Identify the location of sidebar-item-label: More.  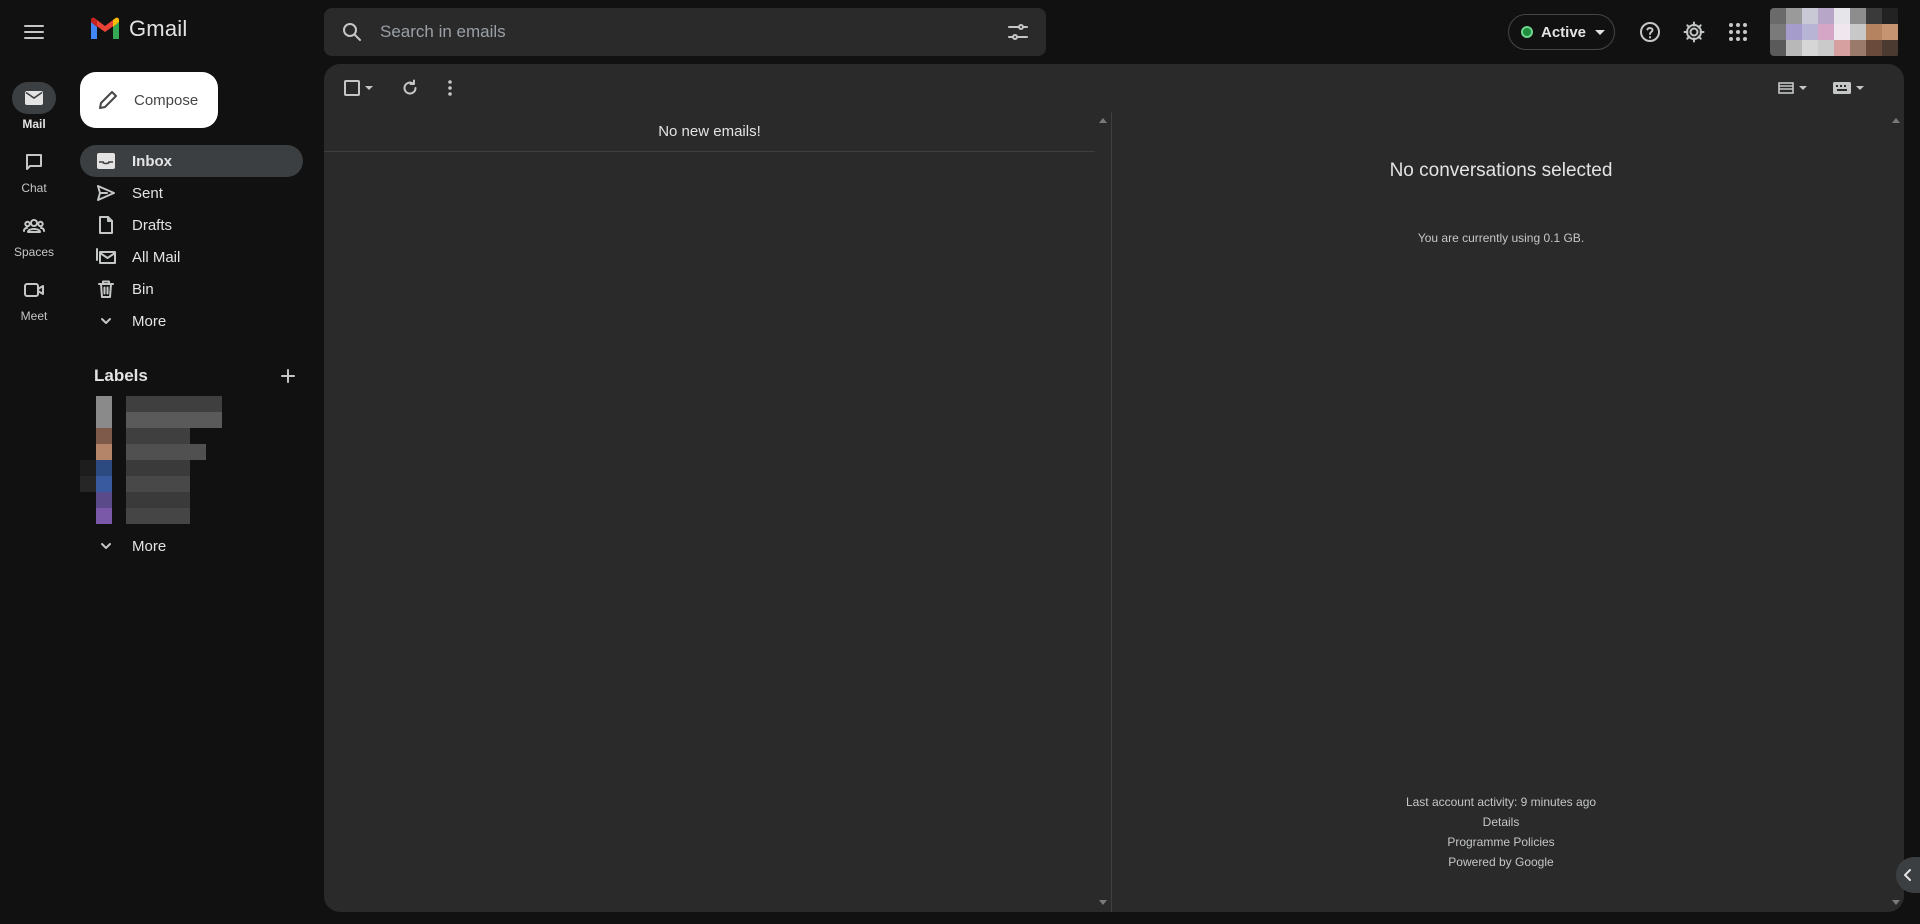
(149, 321).